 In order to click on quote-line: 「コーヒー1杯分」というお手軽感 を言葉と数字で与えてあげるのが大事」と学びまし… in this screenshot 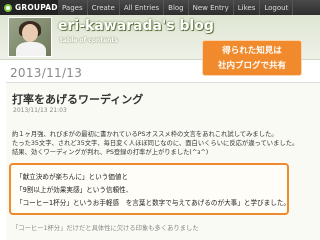, I will do `click(153, 203)`.